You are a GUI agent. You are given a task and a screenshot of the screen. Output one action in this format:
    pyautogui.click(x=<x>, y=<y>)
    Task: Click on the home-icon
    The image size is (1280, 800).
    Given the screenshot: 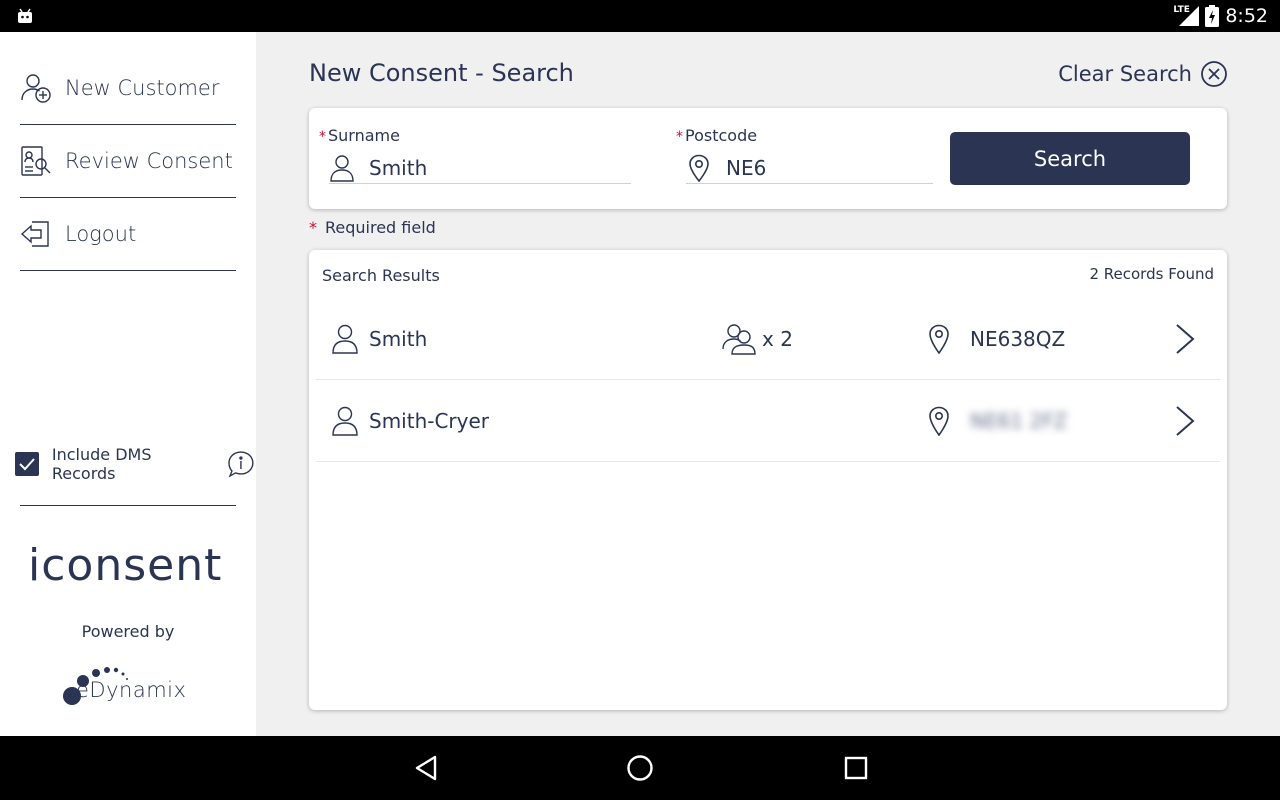 What is the action you would take?
    pyautogui.click(x=640, y=768)
    